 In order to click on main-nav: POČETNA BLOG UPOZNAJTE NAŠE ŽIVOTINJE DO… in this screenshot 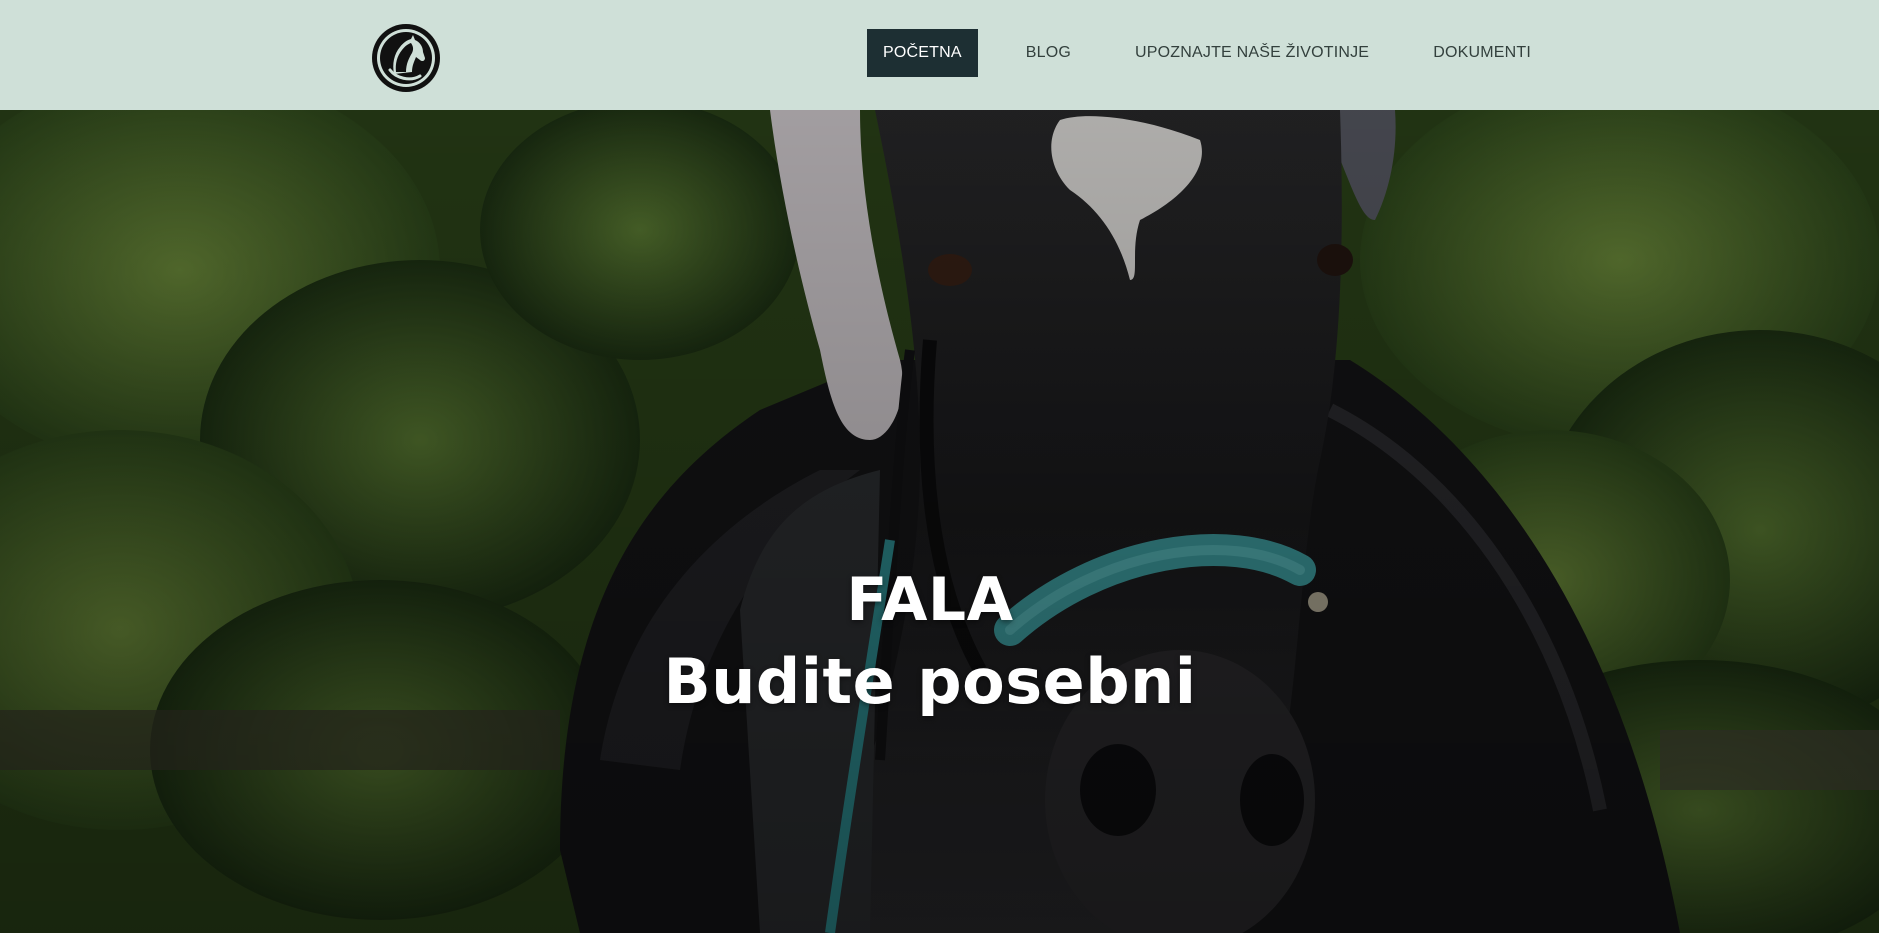, I will do `click(1207, 53)`.